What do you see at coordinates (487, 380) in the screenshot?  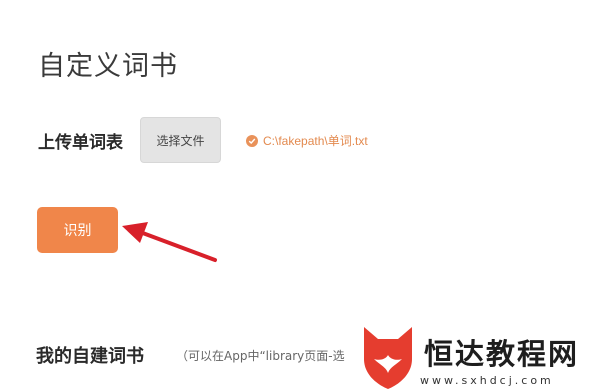 I see `watermark-url: www.sxhdcj.com` at bounding box center [487, 380].